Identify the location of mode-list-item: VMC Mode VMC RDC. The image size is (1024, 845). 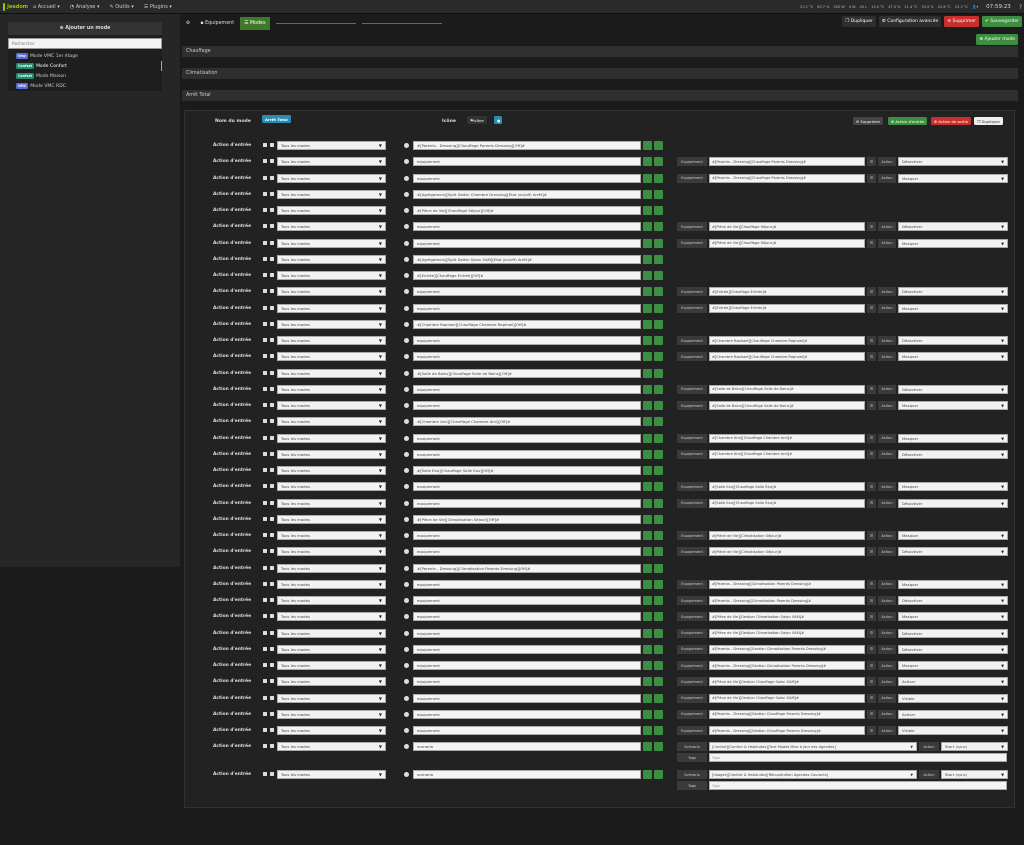
(85, 86).